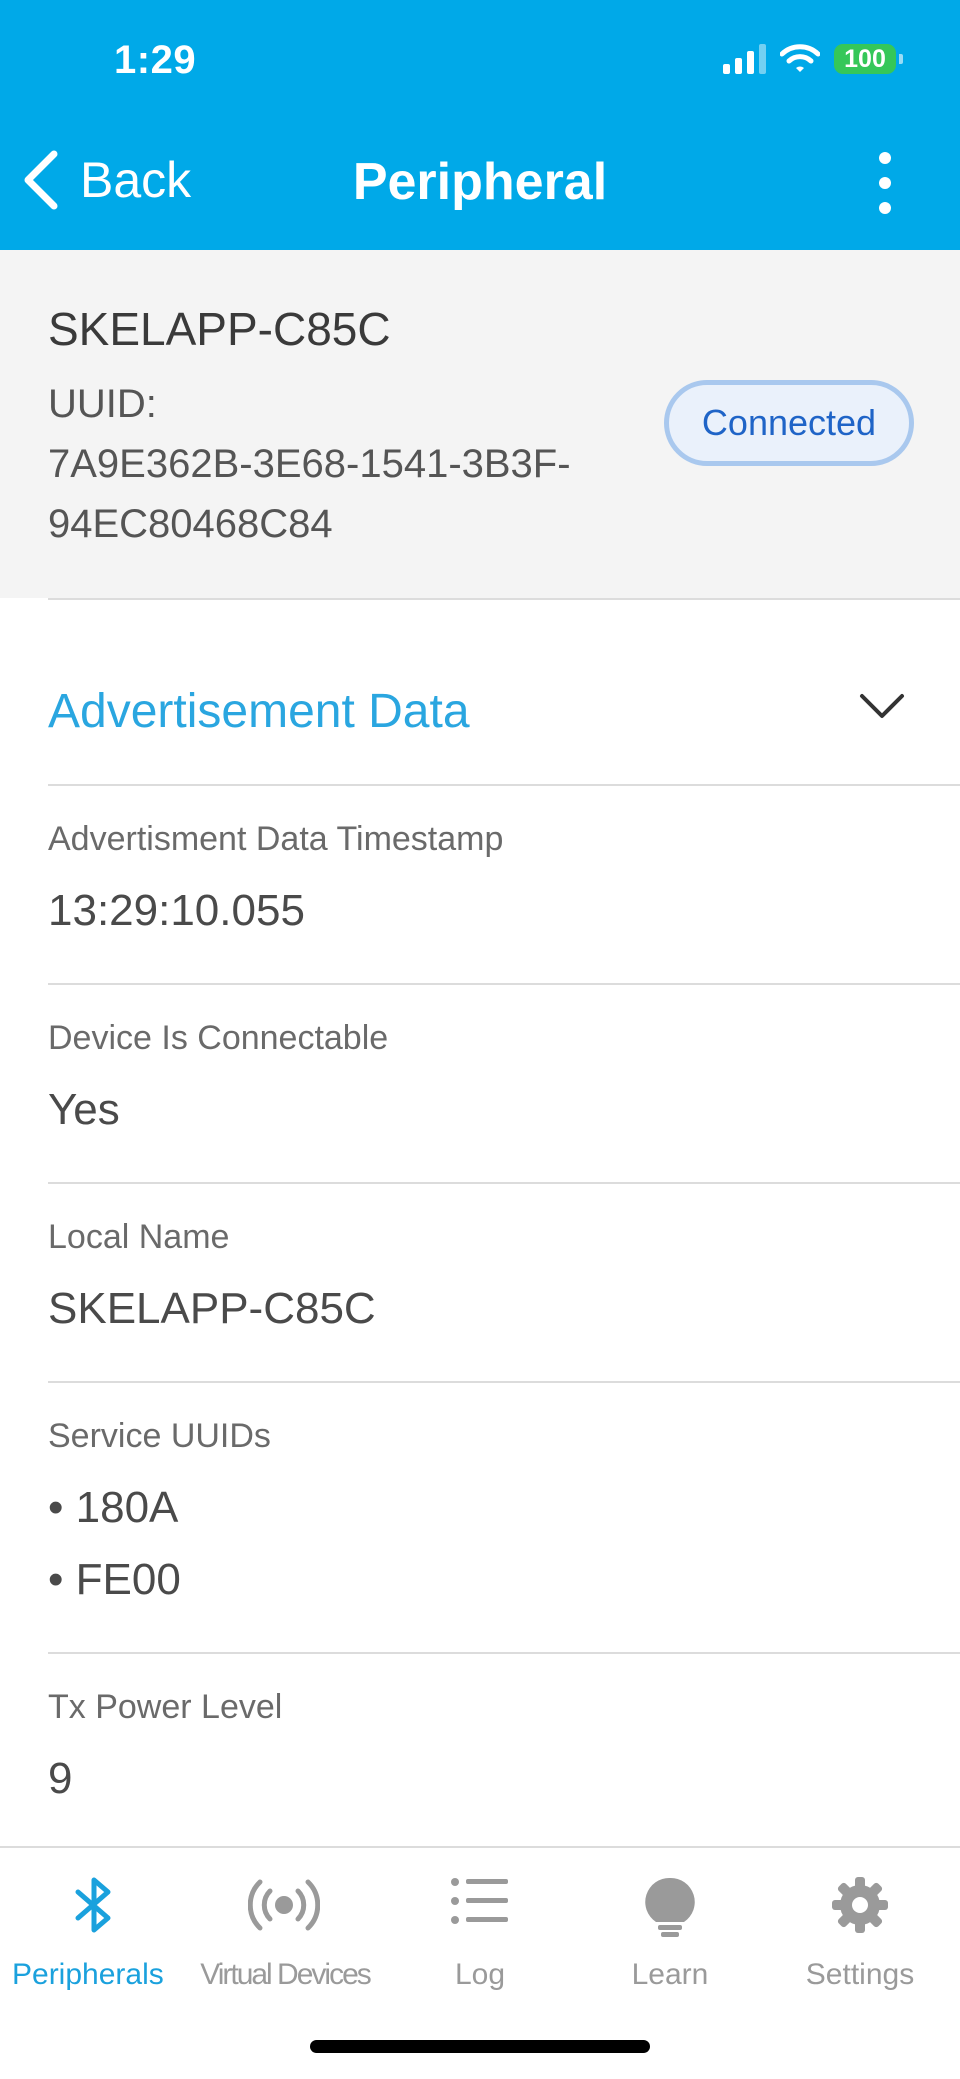  I want to click on timestamp-value: 13:29:10.055, so click(176, 910).